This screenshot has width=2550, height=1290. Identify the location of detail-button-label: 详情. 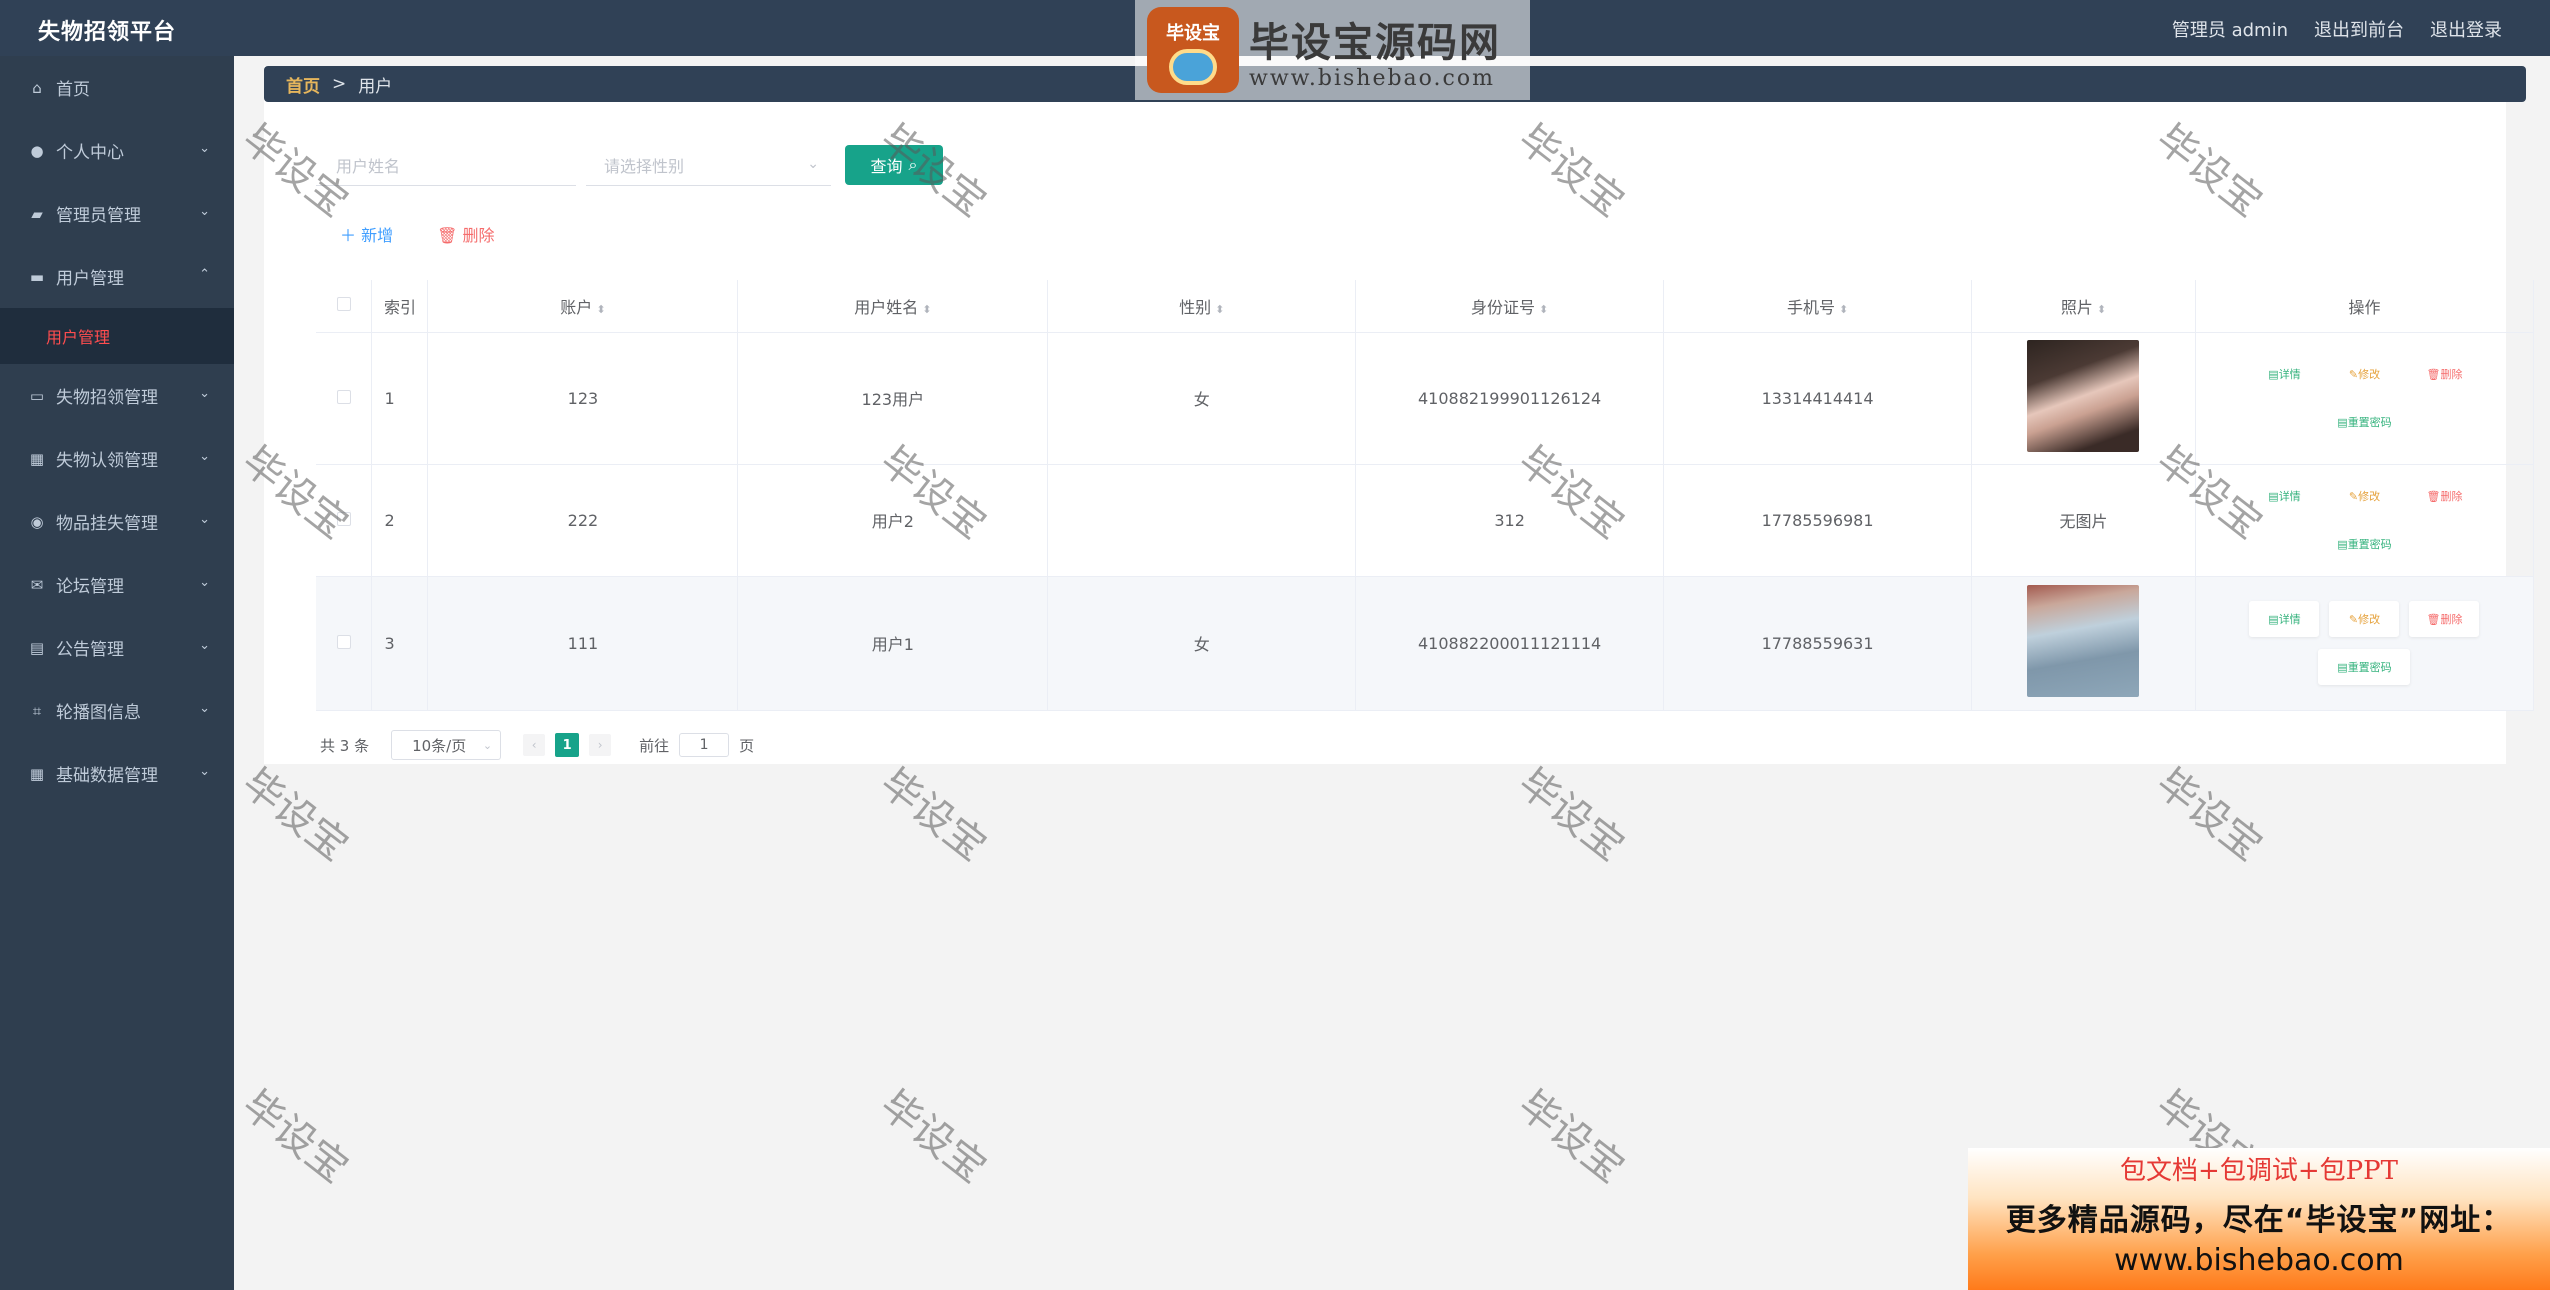
(2289, 496).